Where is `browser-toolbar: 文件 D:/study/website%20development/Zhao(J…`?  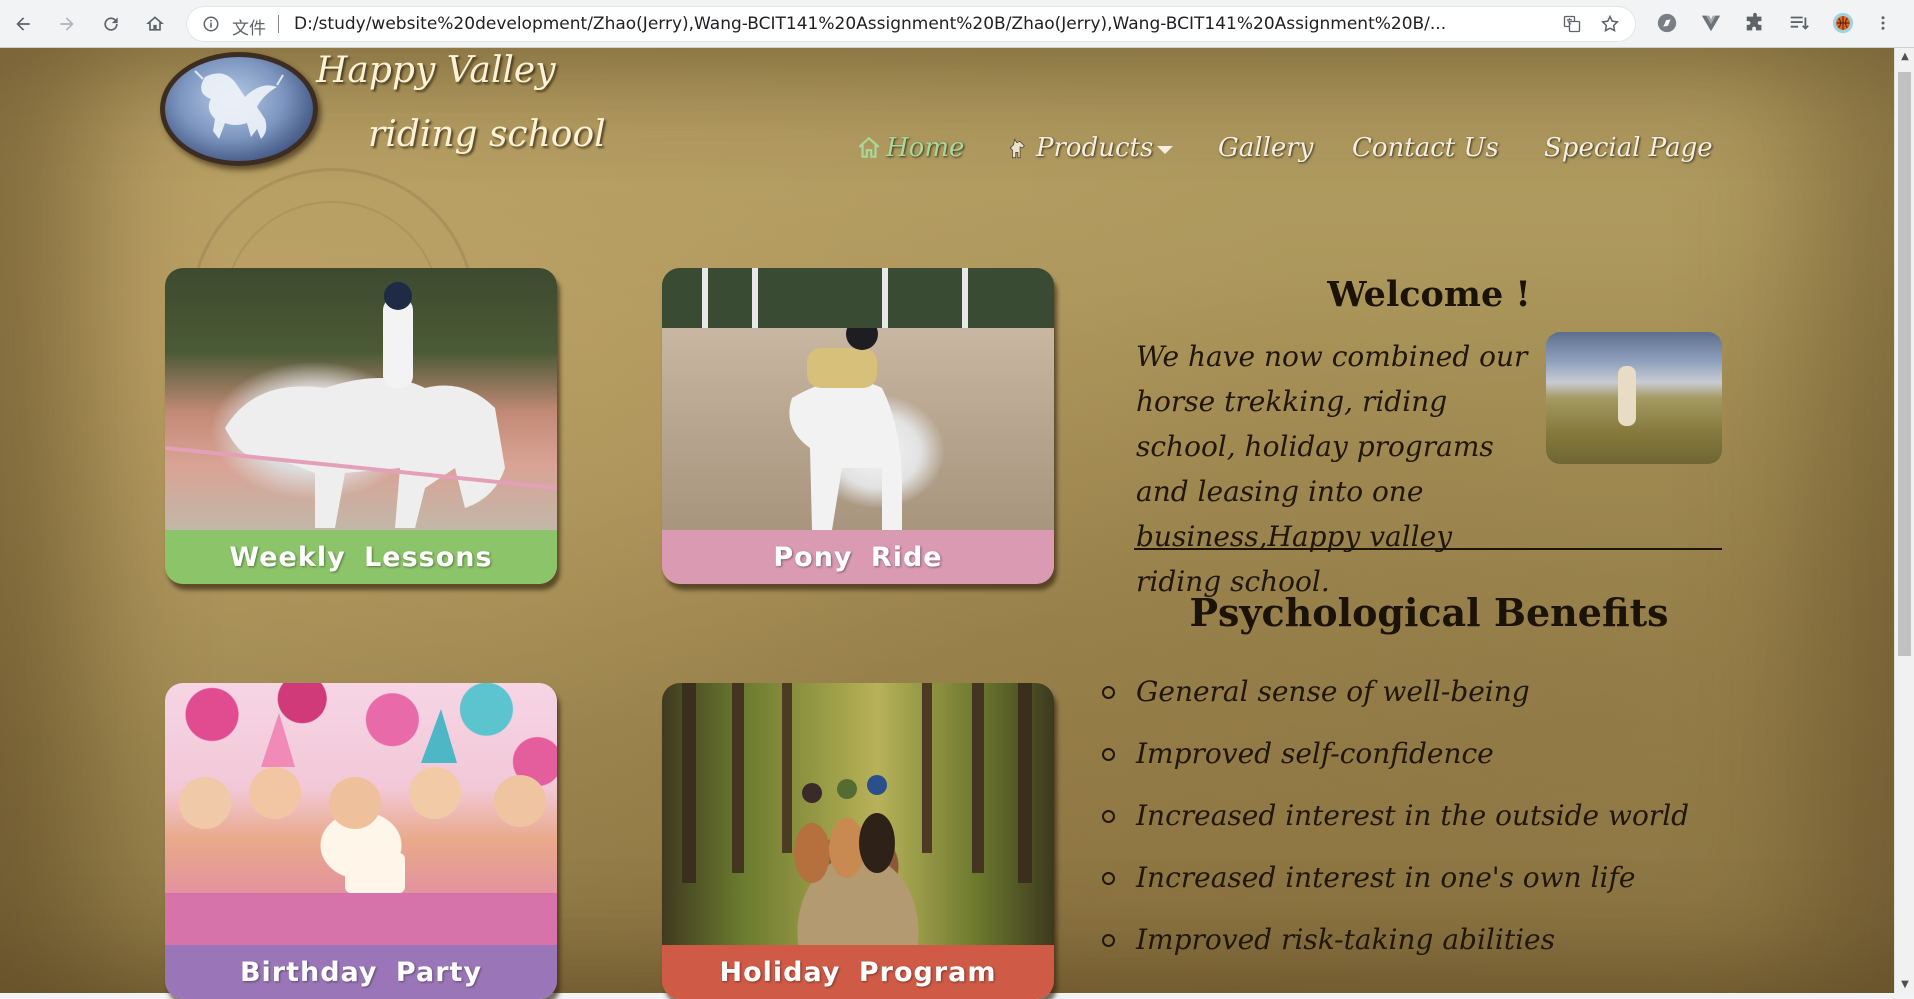 browser-toolbar: 文件 D:/study/website%20development/Zhao(J… is located at coordinates (957, 24).